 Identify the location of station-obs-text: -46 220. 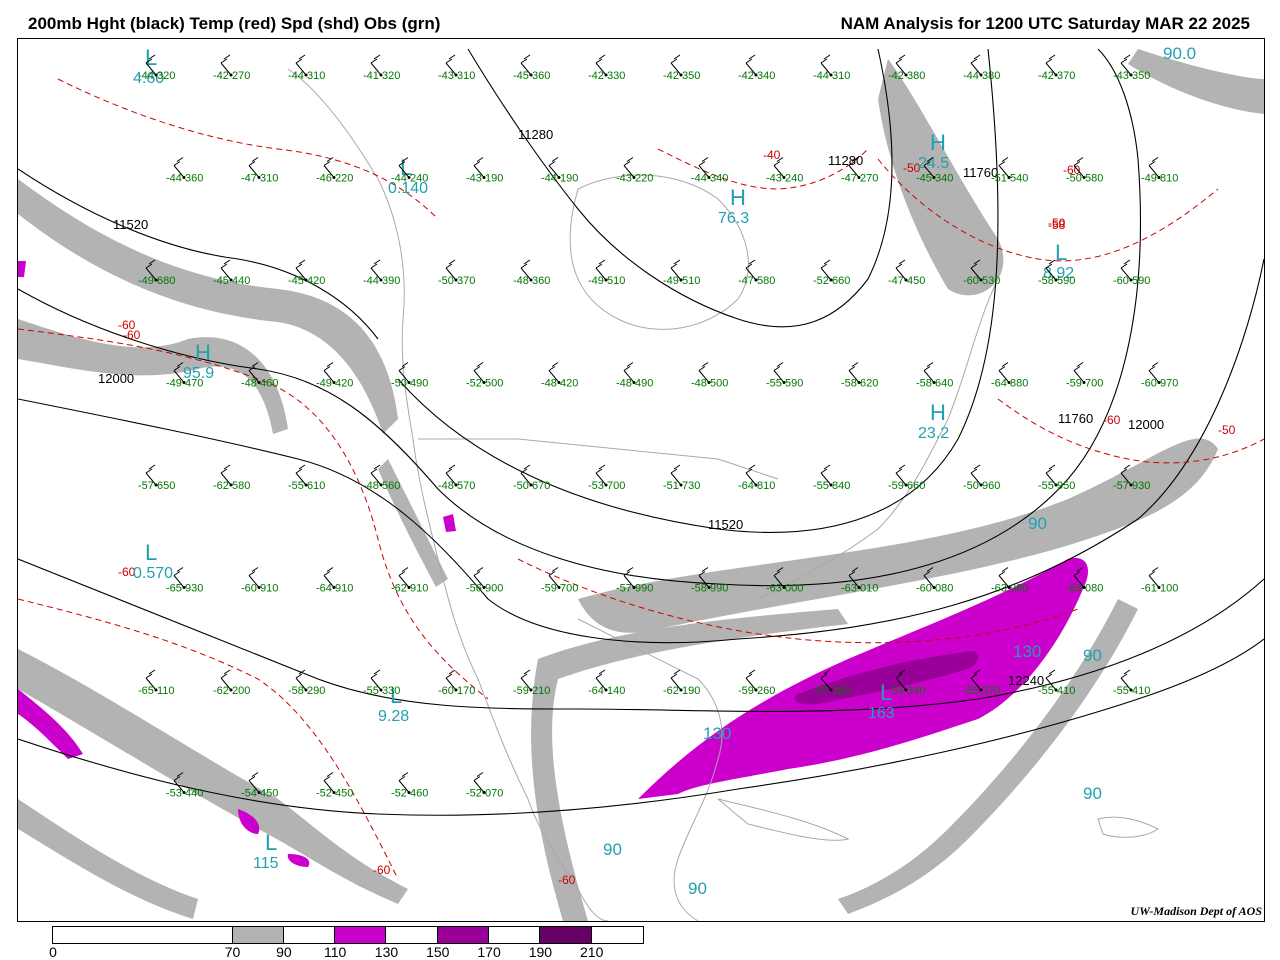
(334, 179).